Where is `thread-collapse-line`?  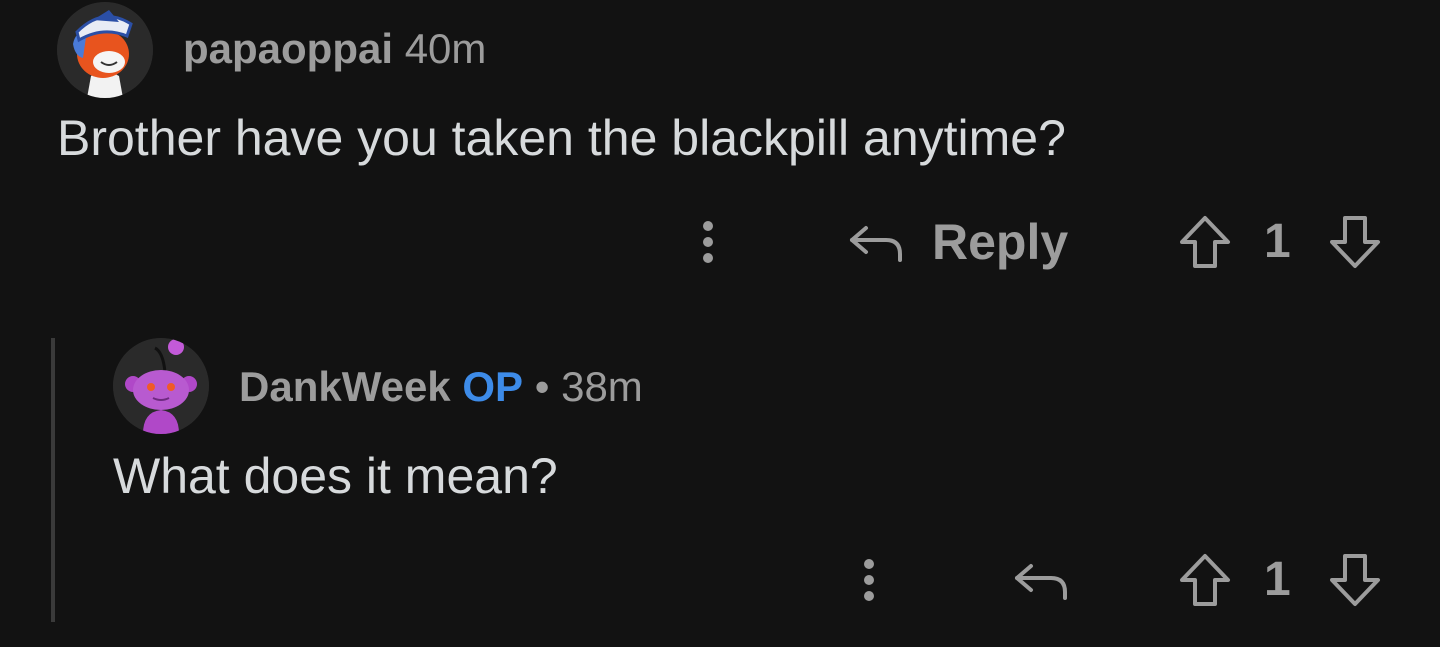
thread-collapse-line is located at coordinates (53, 480).